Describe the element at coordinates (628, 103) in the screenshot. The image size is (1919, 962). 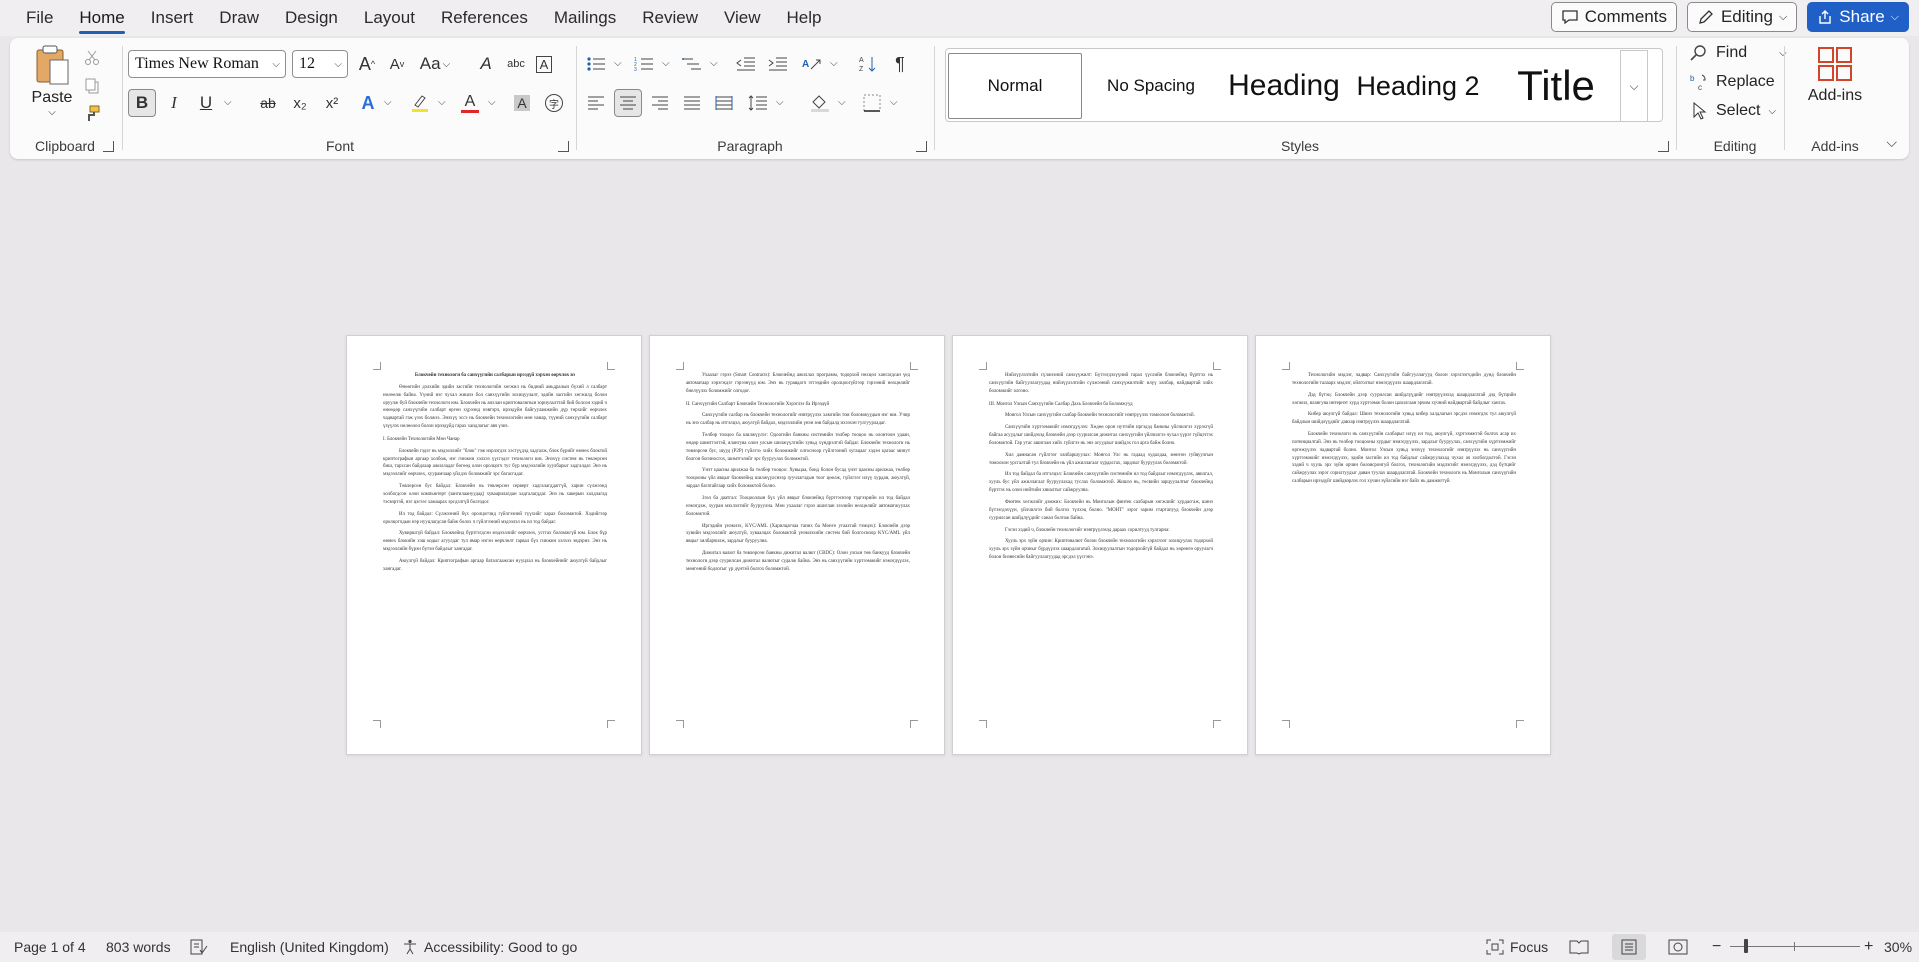
I see `align-center-button` at that location.